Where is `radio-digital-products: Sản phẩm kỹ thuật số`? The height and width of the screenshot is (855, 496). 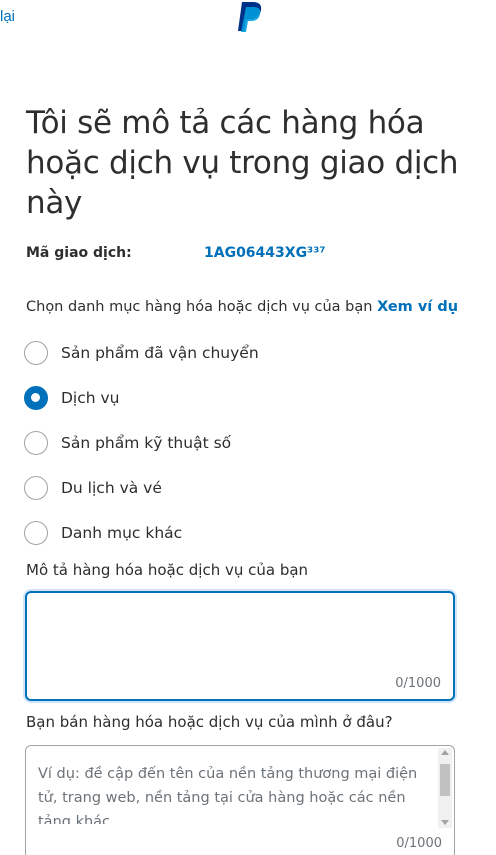
radio-digital-products: Sản phẩm kỹ thuật số is located at coordinates (244, 442).